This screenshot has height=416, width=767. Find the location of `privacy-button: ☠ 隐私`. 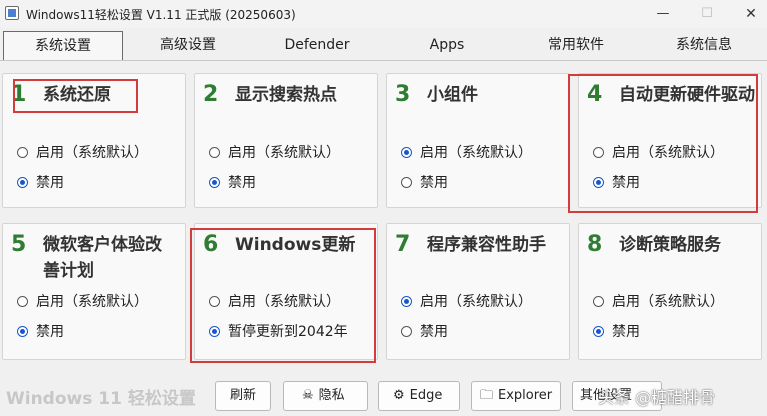

privacy-button: ☠ 隐私 is located at coordinates (325, 396).